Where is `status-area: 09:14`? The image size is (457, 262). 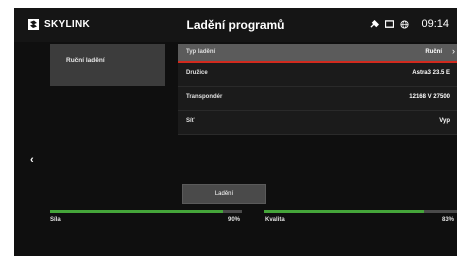 status-area: 09:14 is located at coordinates (409, 24).